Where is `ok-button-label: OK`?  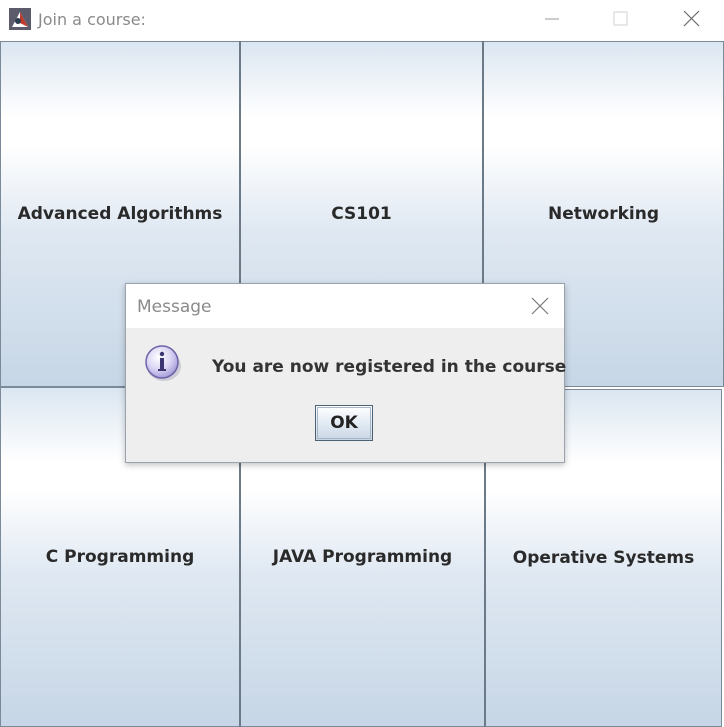
ok-button-label: OK is located at coordinates (344, 423).